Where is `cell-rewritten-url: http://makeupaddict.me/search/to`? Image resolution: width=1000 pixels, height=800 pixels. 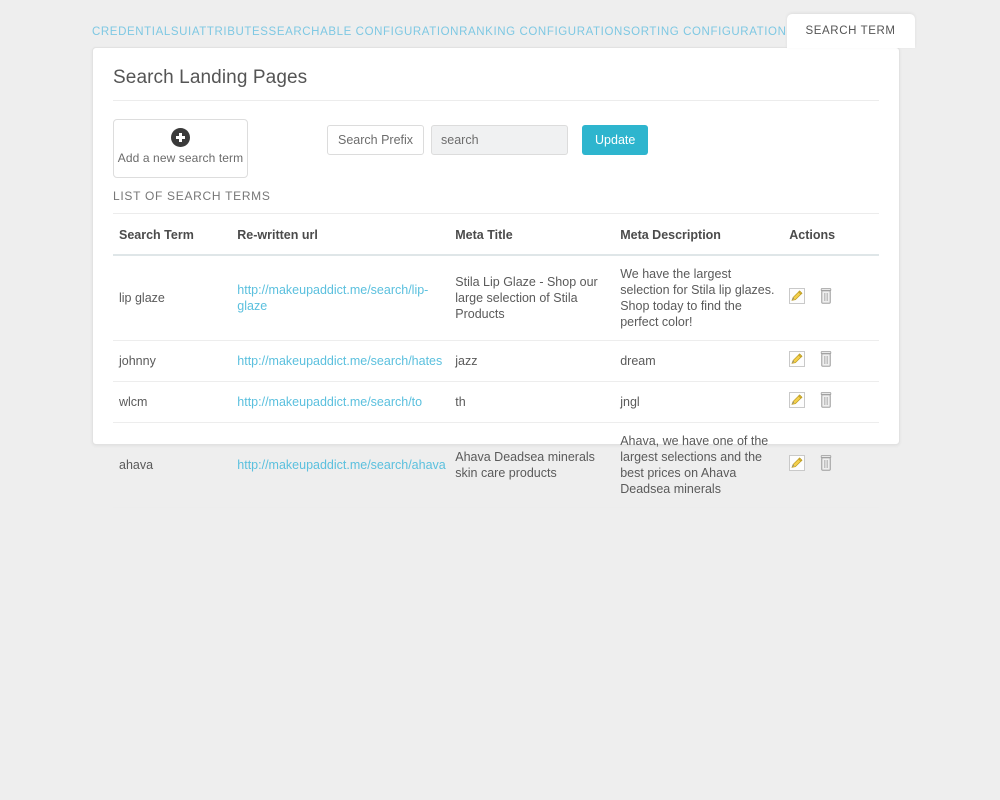 cell-rewritten-url: http://makeupaddict.me/search/to is located at coordinates (346, 402).